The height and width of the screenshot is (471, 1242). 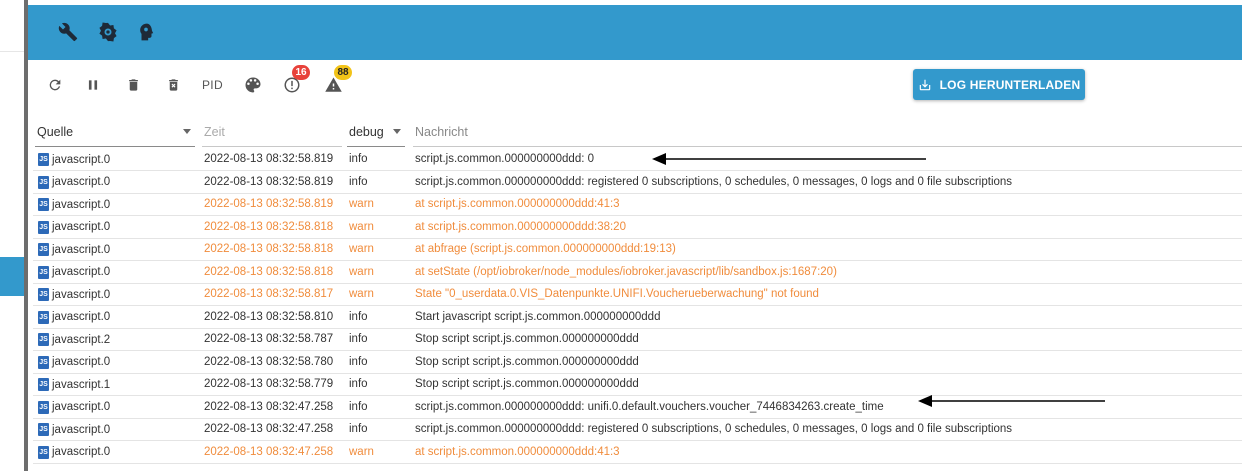 What do you see at coordinates (343, 72) in the screenshot?
I see `warning-count-badge: 88` at bounding box center [343, 72].